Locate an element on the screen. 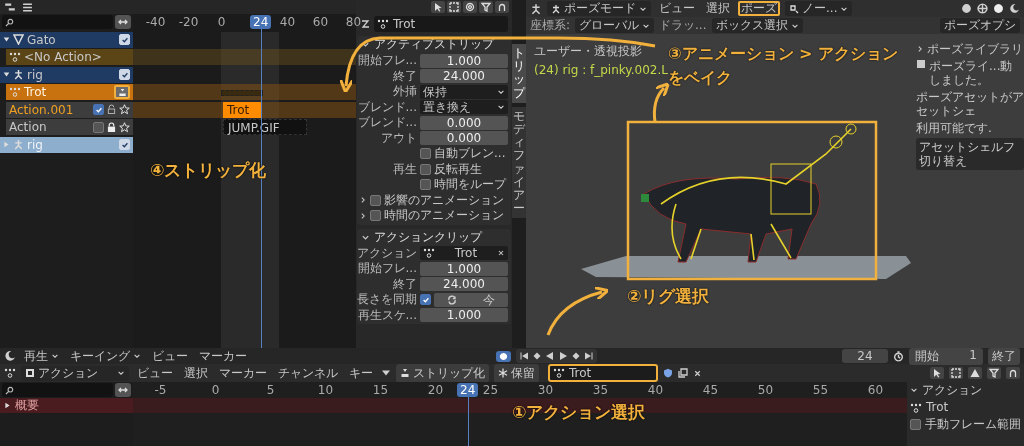 This screenshot has height=446, width=1024. jump-to-end-icon is located at coordinates (588, 356).